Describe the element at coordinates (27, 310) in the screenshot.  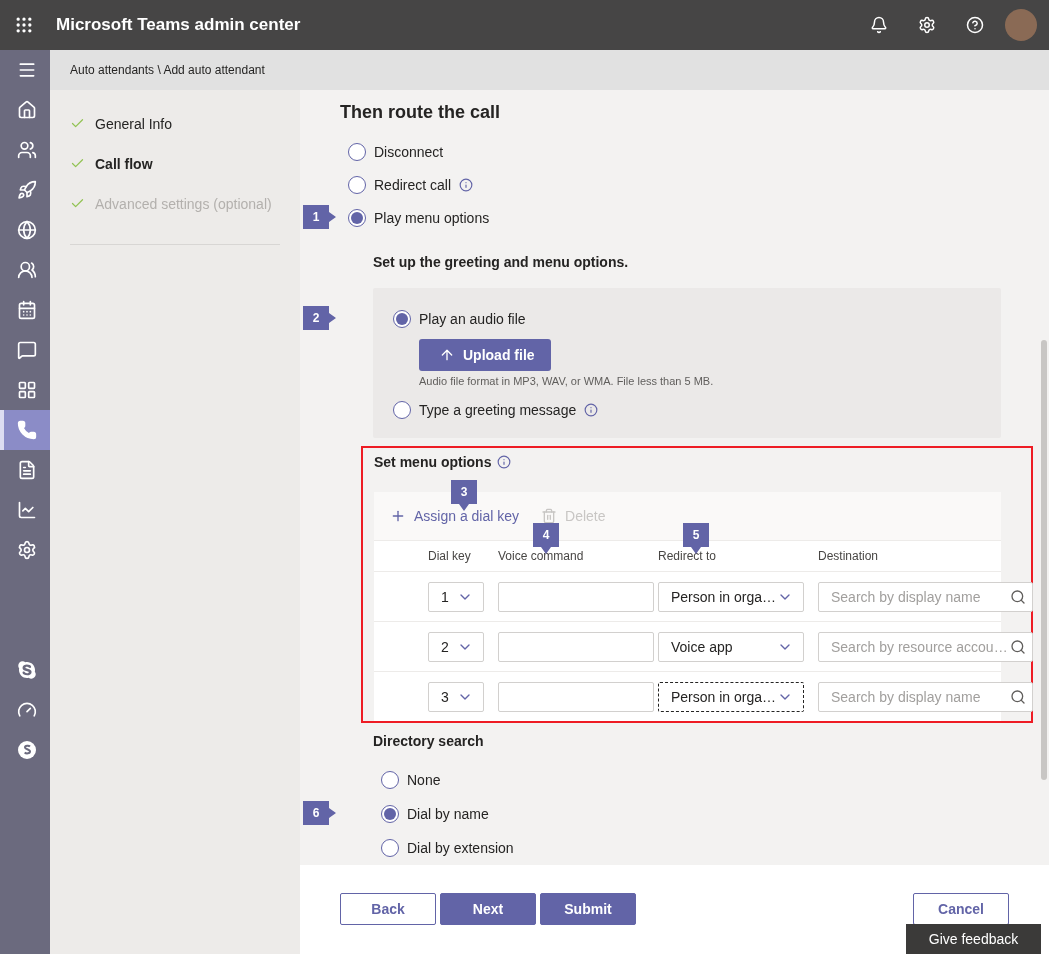
I see `calendar-icon` at that location.